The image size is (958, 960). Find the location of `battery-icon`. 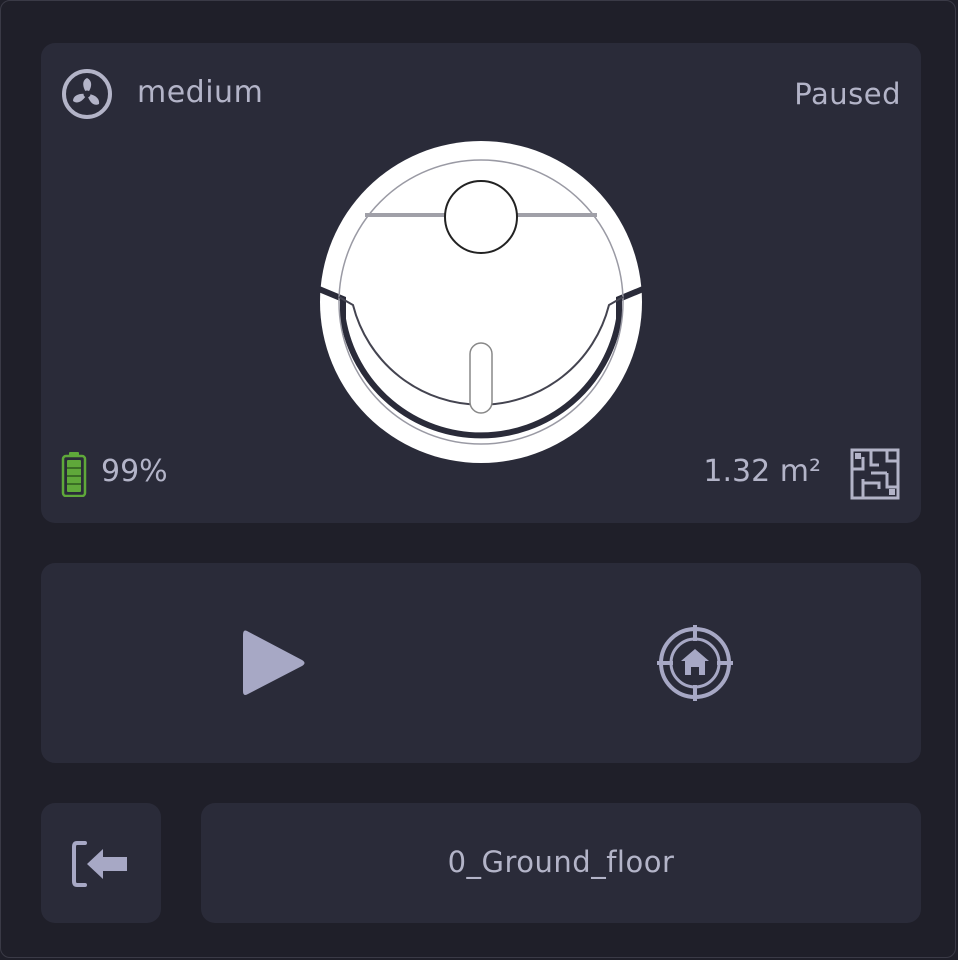

battery-icon is located at coordinates (74, 474).